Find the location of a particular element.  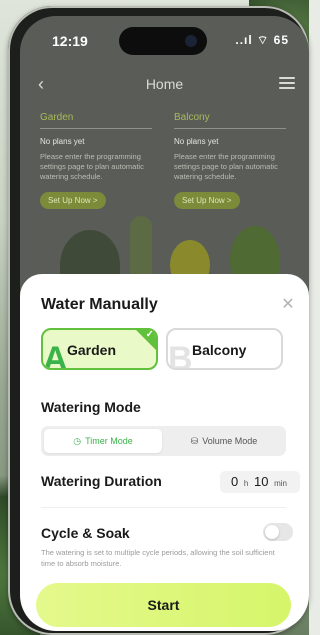

dynamic-island is located at coordinates (163, 41).